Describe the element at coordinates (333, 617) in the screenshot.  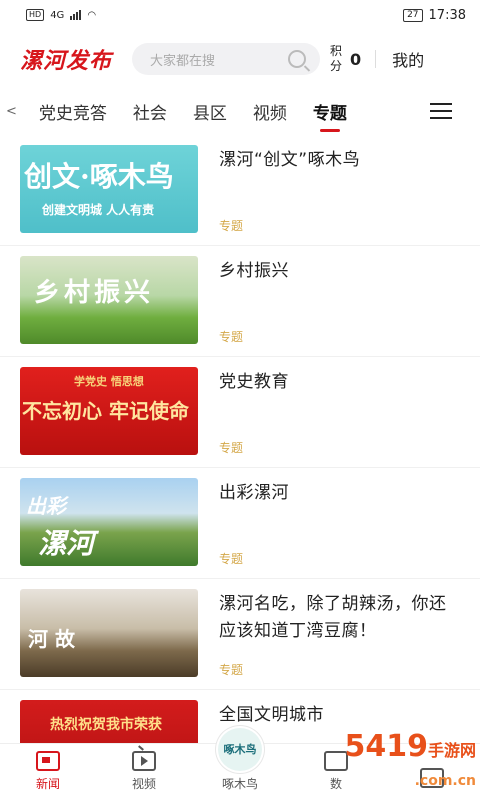
I see `item-title: 漯河名吃，除了胡辣汤，你还应该知道丁湾豆腐！` at that location.